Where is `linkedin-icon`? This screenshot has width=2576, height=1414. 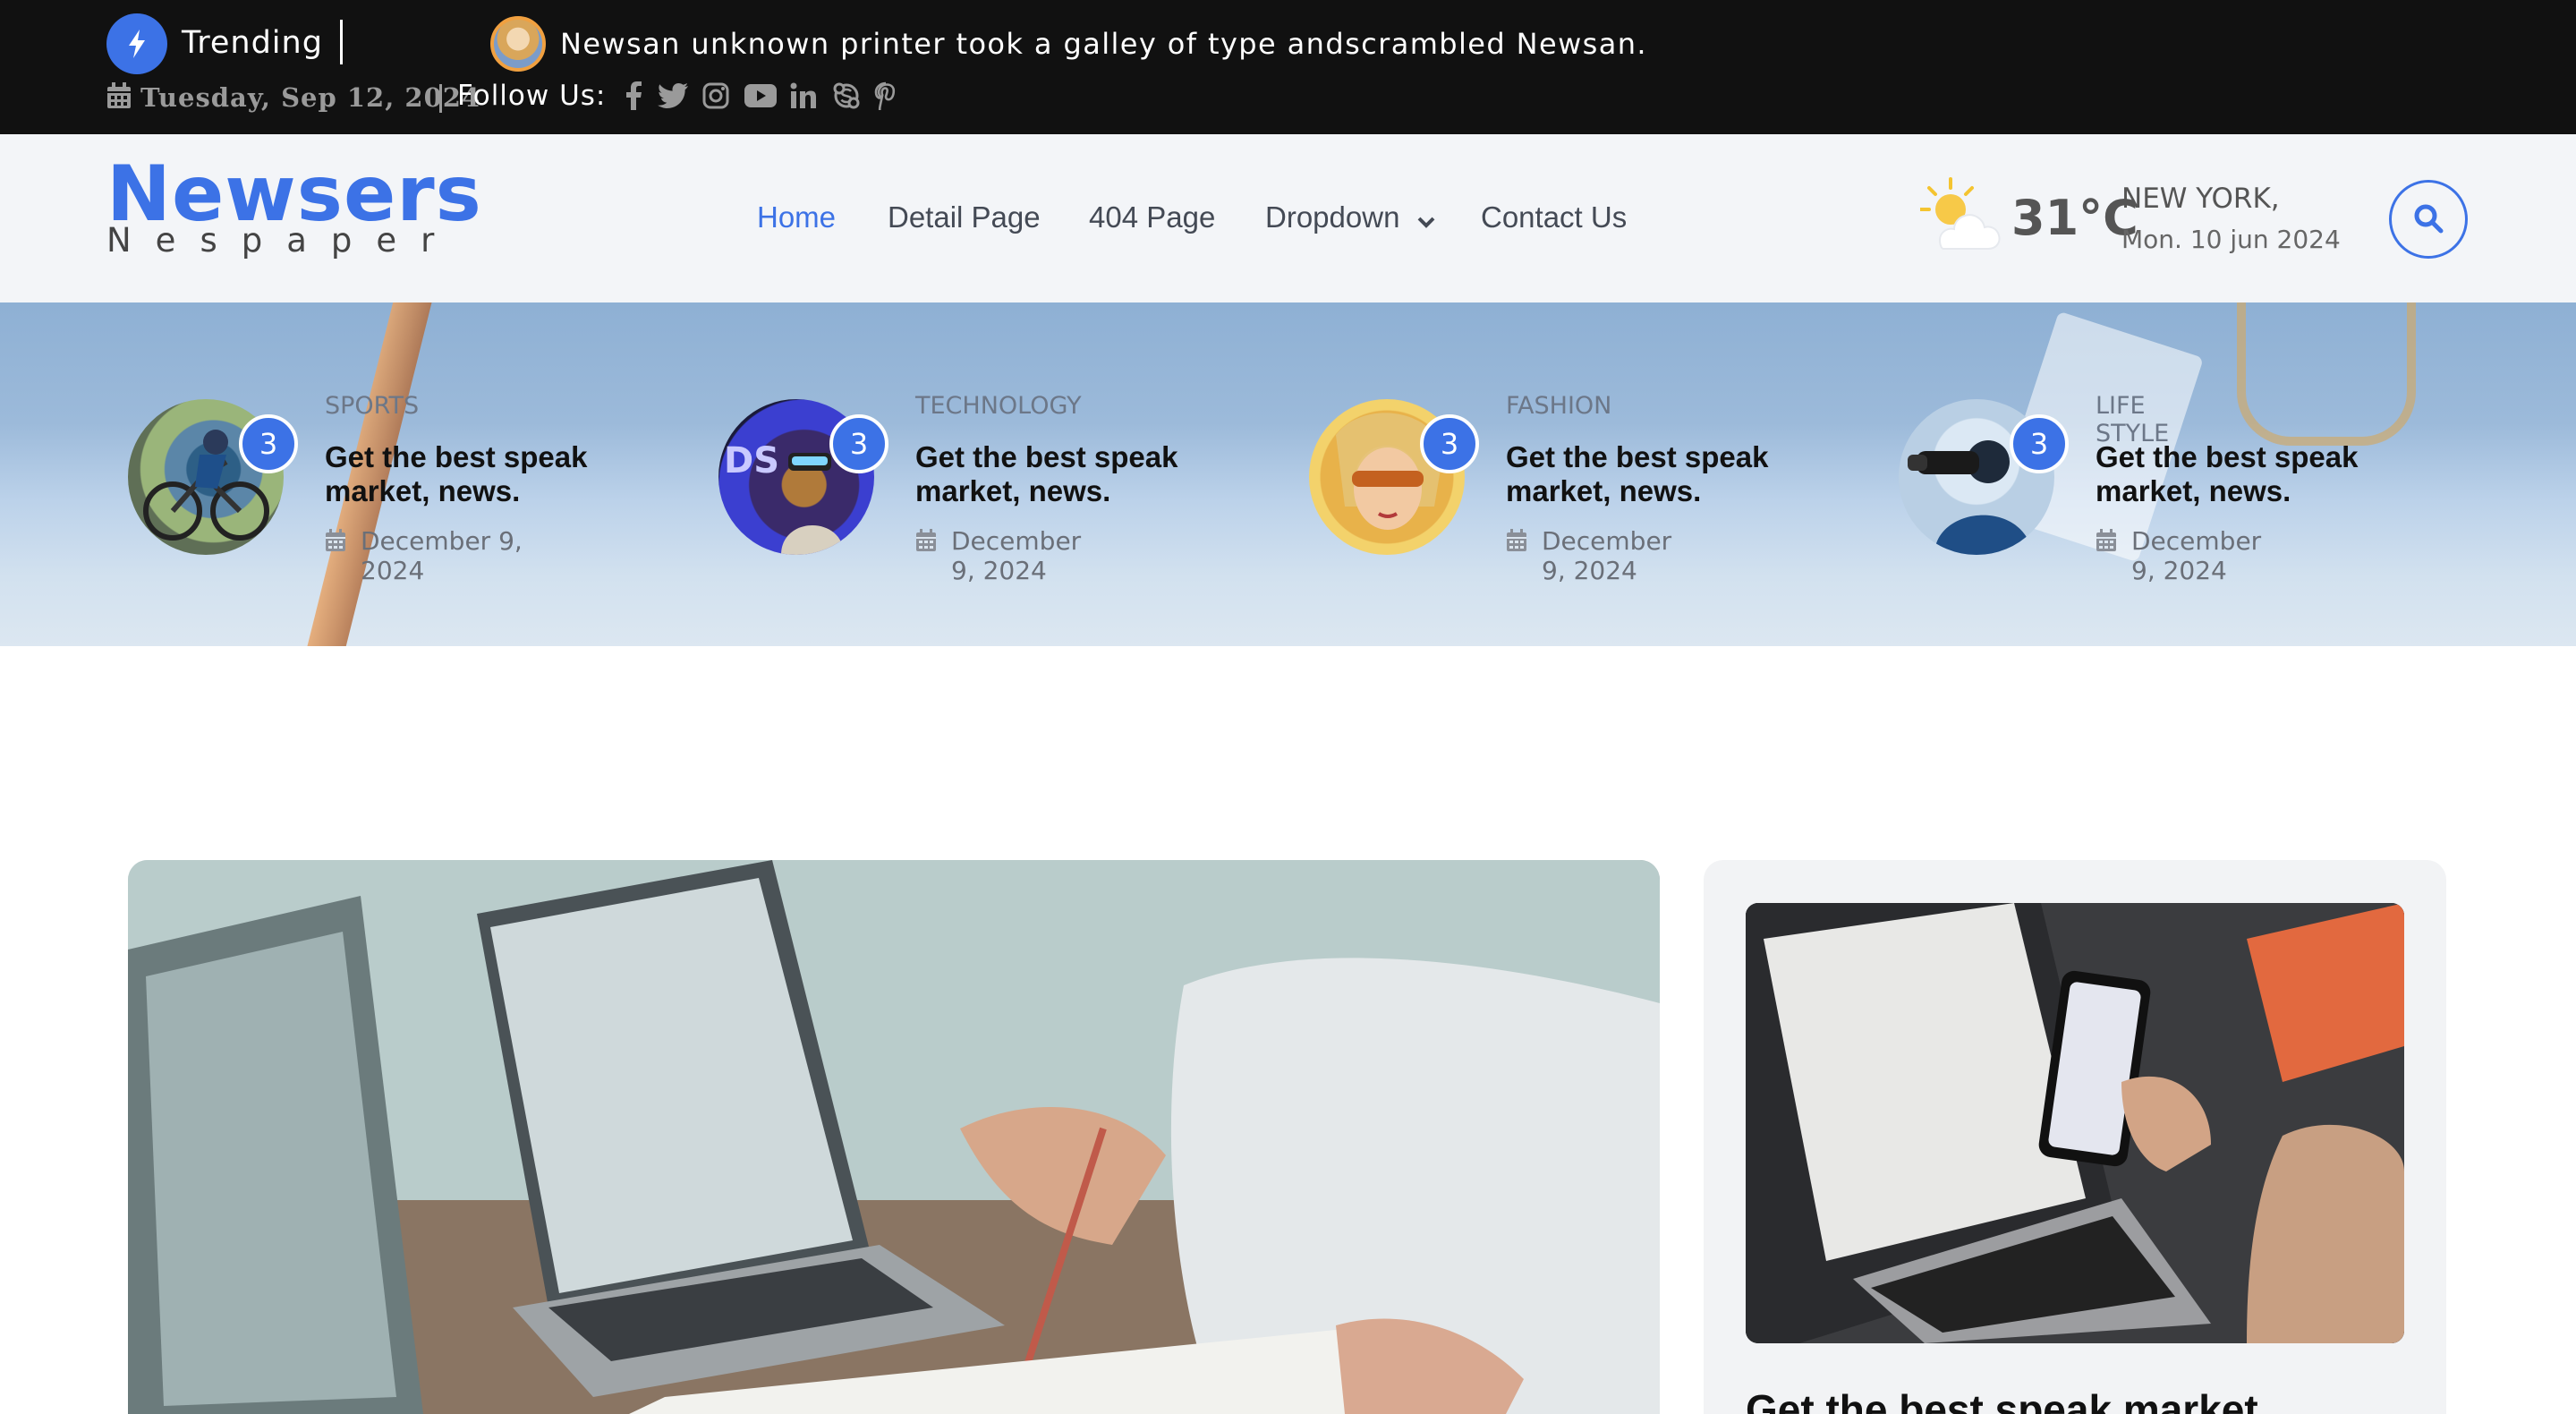
linkedin-icon is located at coordinates (803, 96).